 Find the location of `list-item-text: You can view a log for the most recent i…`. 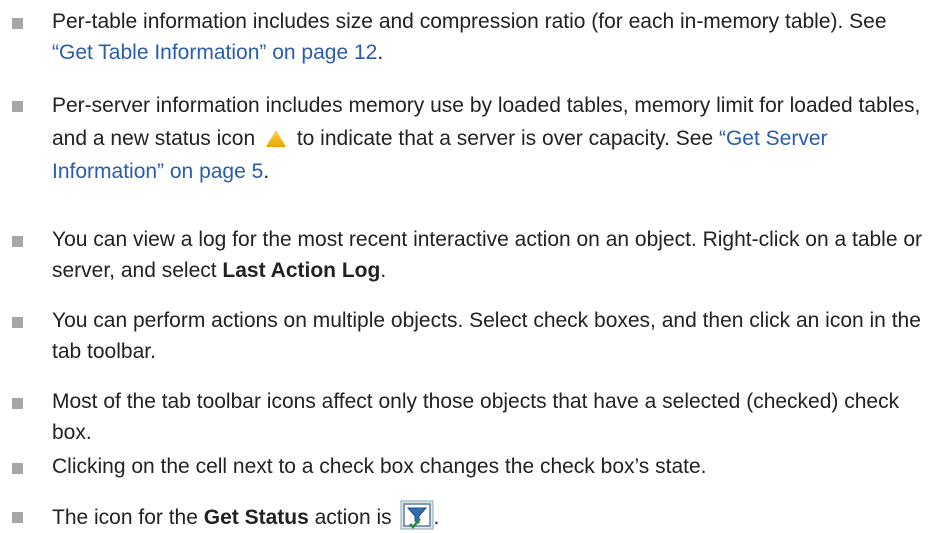

list-item-text: You can view a log for the most recent i… is located at coordinates (492, 255).